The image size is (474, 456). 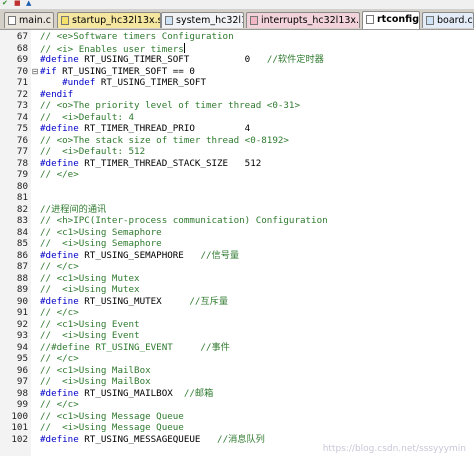 What do you see at coordinates (394, 449) in the screenshot?
I see `watermark: https://blog.csdn.net/sssyyymin` at bounding box center [394, 449].